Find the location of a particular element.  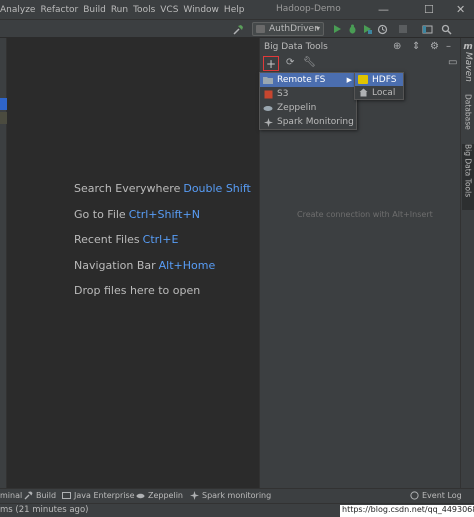

chevron-down-icon: ▾ is located at coordinates (317, 28).